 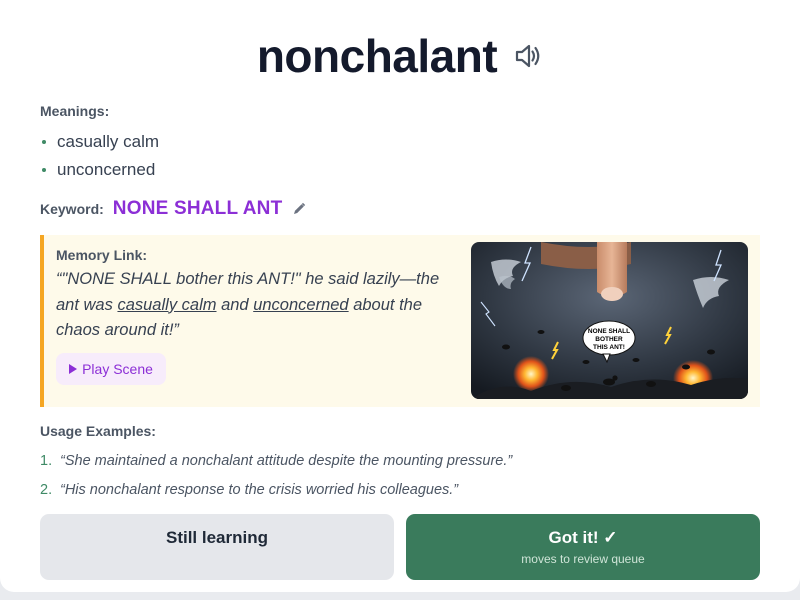 I want to click on usage-examples-label: Usage Examples:, so click(x=98, y=431).